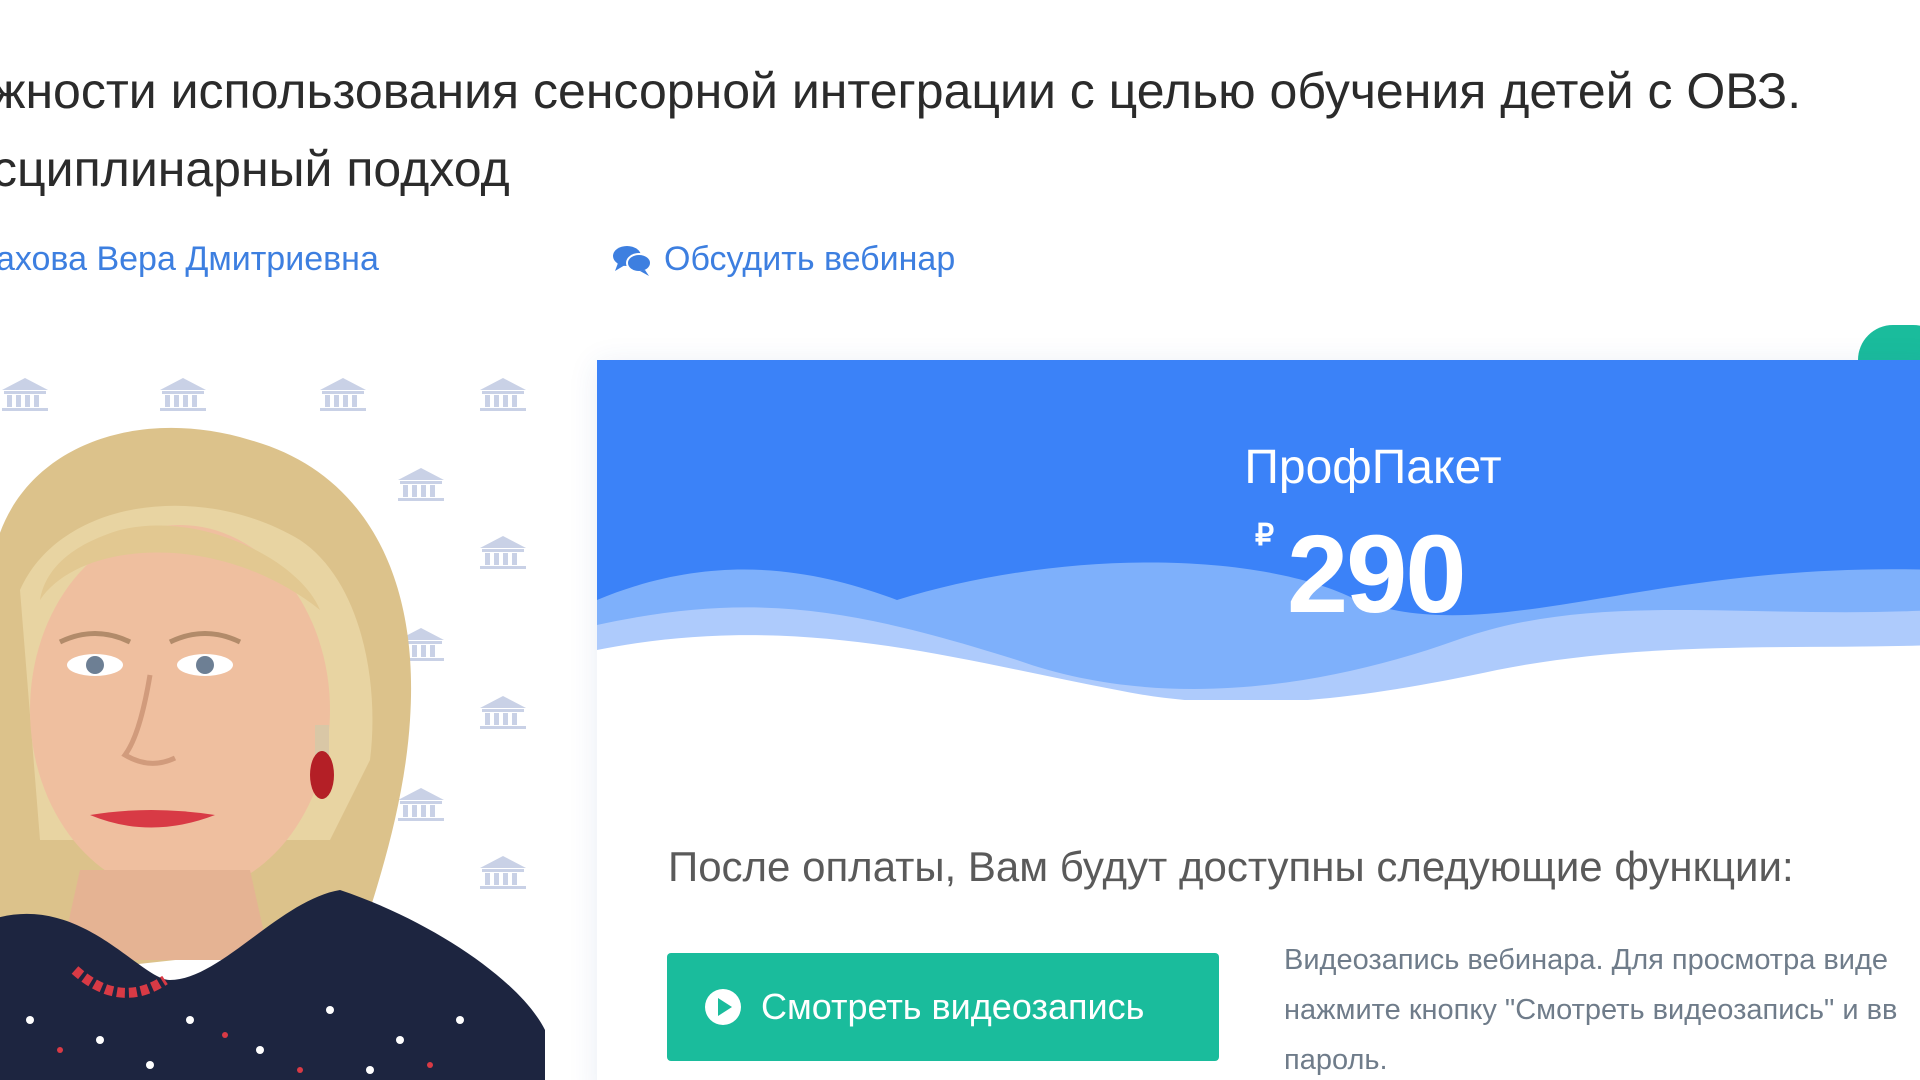  I want to click on author-link: ахова Вера Дмитриевна, so click(189, 259).